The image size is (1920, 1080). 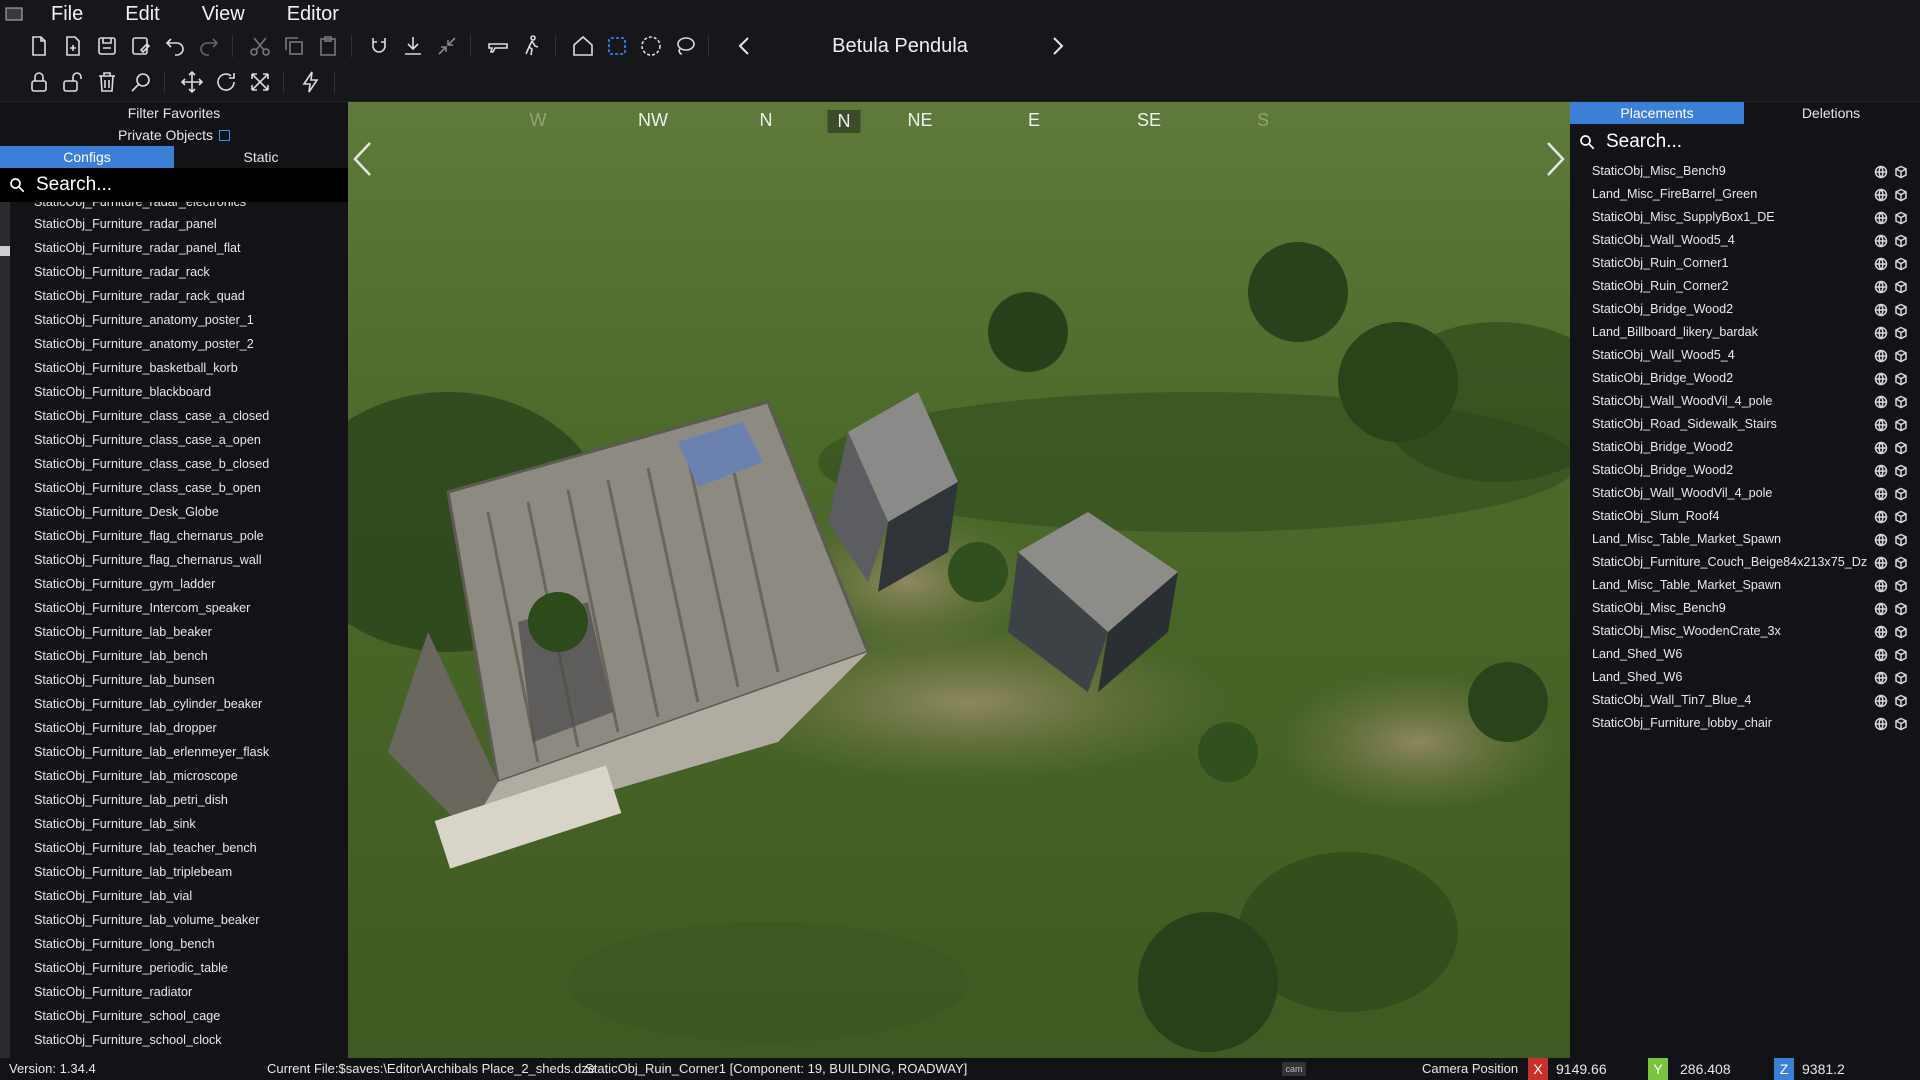 What do you see at coordinates (174, 224) in the screenshot?
I see `list-item: StaticObj_Furniture_radar_panel` at bounding box center [174, 224].